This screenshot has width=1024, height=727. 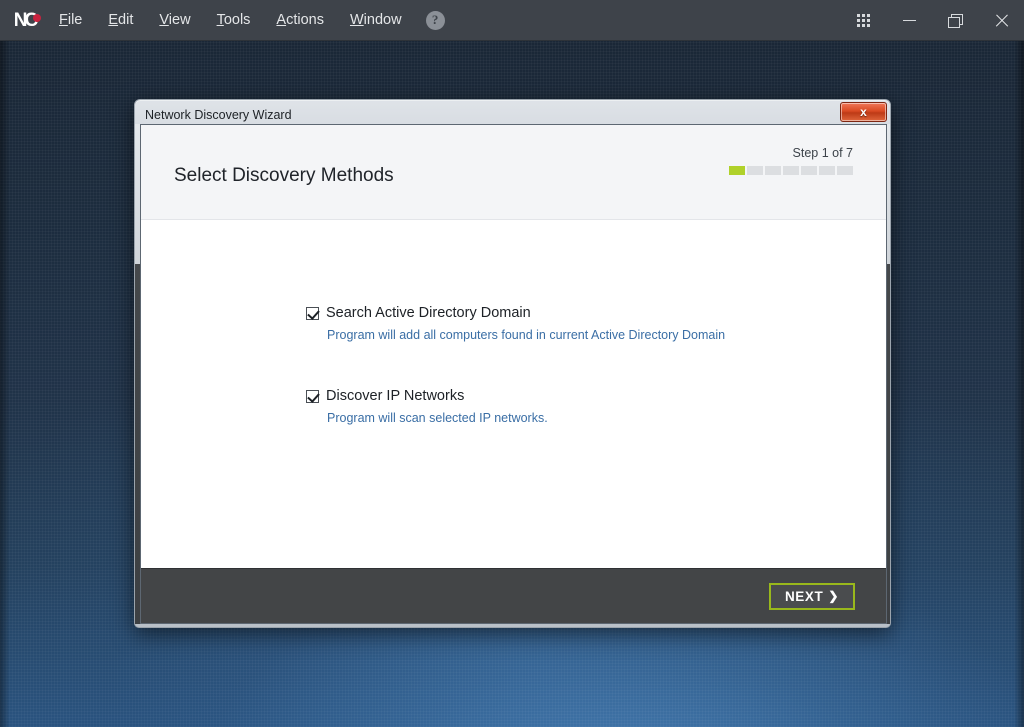 I want to click on minimize-icon, so click(x=909, y=20).